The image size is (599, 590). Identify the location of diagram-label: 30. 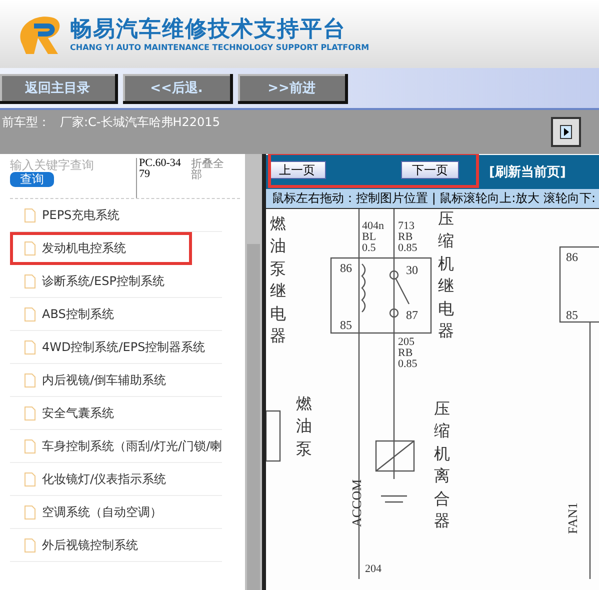
(412, 270).